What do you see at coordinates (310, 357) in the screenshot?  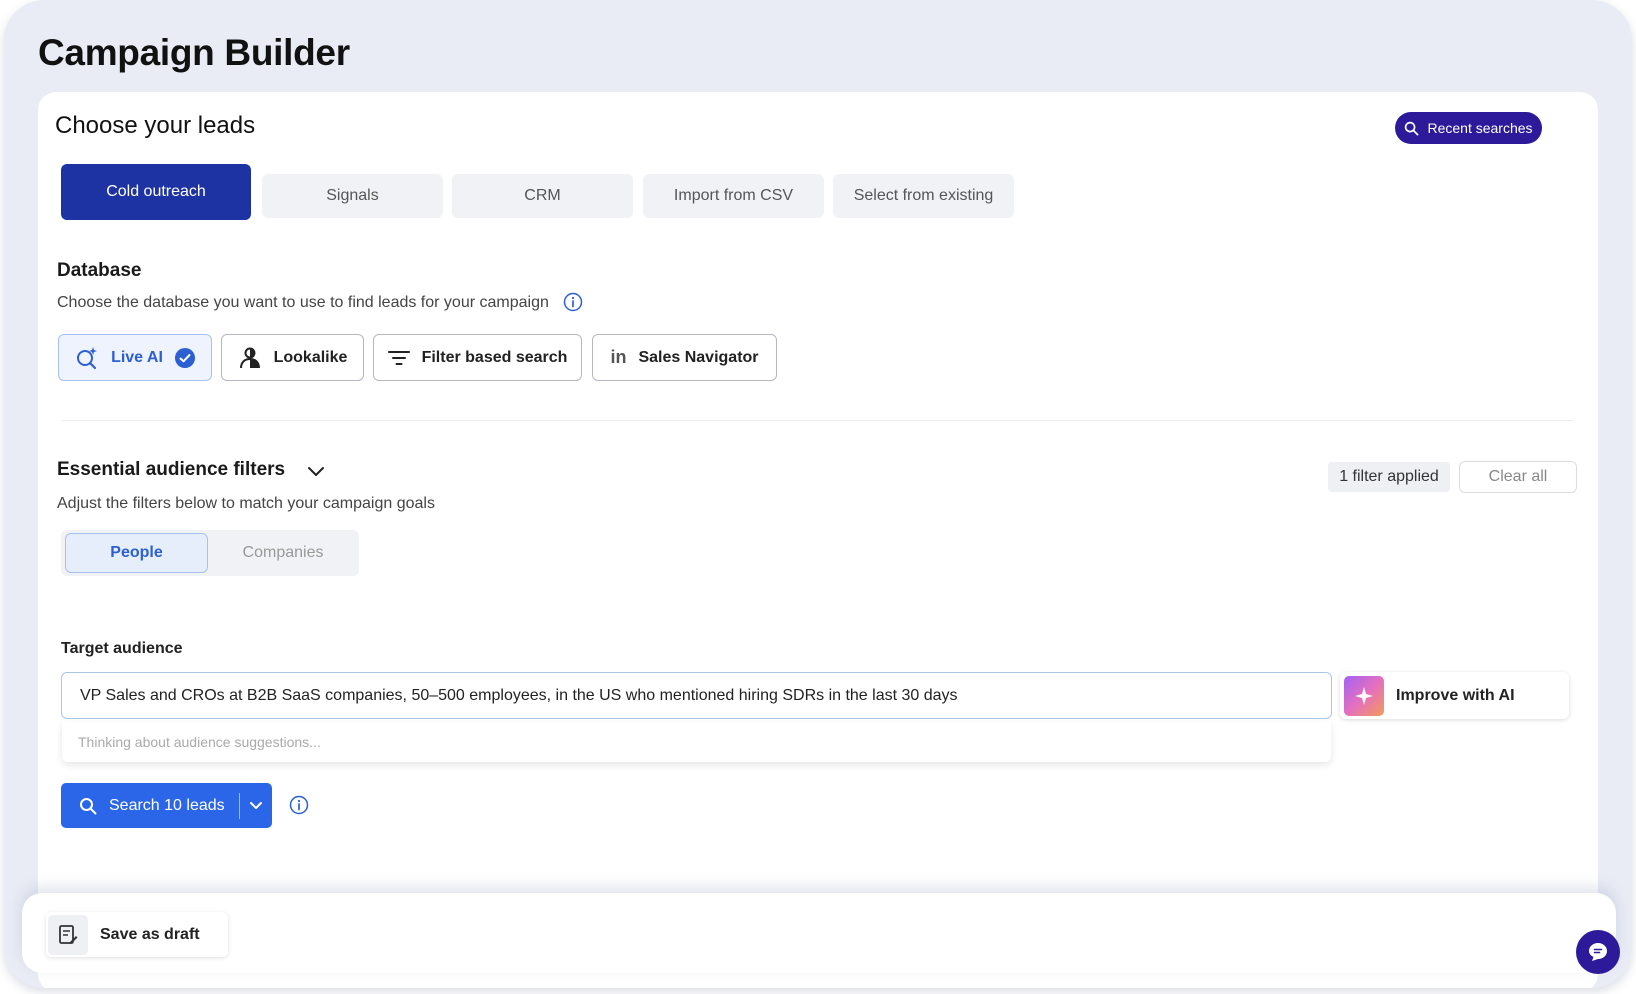 I see `database-option-label: Lookalike` at bounding box center [310, 357].